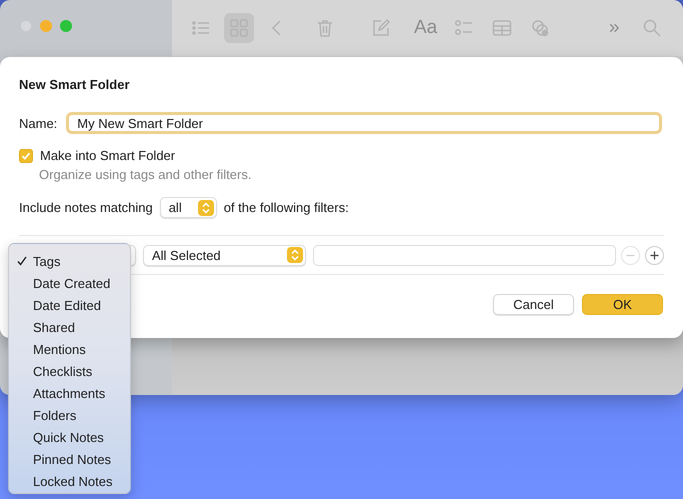 The image size is (683, 499). What do you see at coordinates (75, 84) in the screenshot?
I see `dialog-title: New Smart Folder` at bounding box center [75, 84].